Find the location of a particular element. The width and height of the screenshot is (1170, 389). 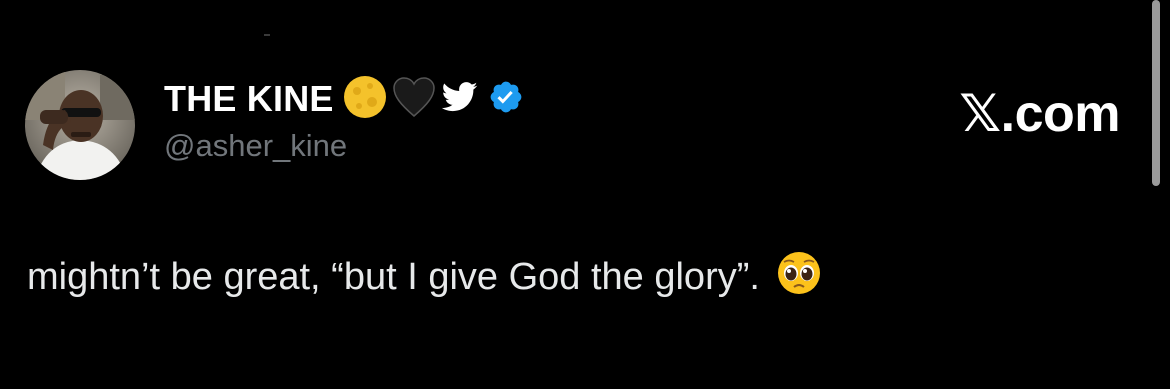

author-name-row: THE KINE is located at coordinates (344, 99).